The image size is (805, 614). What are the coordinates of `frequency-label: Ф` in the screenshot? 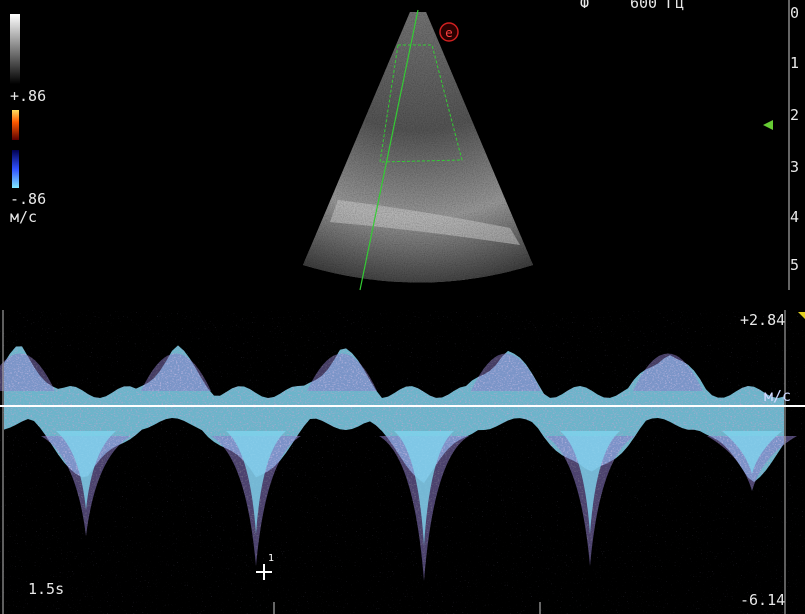 It's located at (585, 6).